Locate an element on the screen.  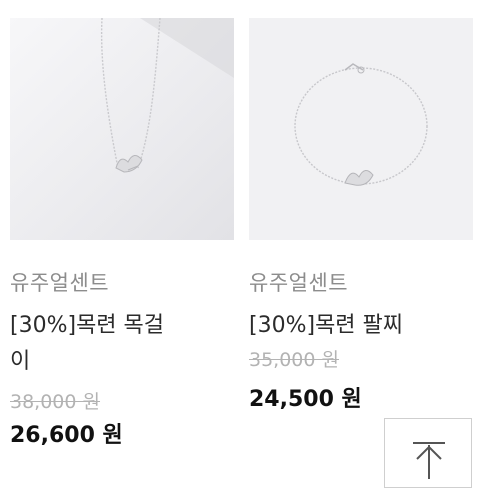
arrow-up-icon is located at coordinates (429, 460).